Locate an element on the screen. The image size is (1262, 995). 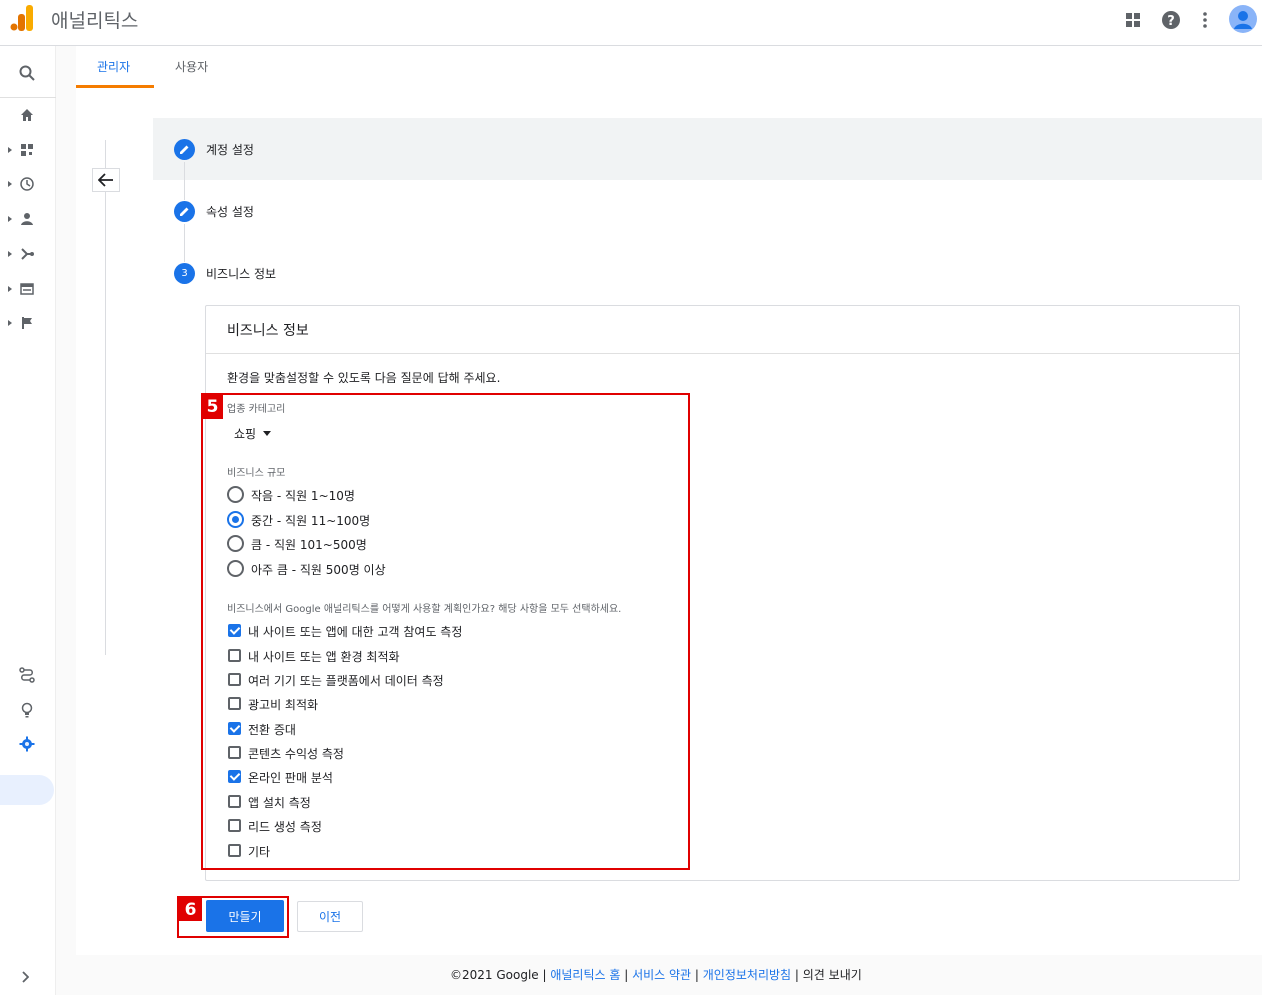
search-icon is located at coordinates (27, 73).